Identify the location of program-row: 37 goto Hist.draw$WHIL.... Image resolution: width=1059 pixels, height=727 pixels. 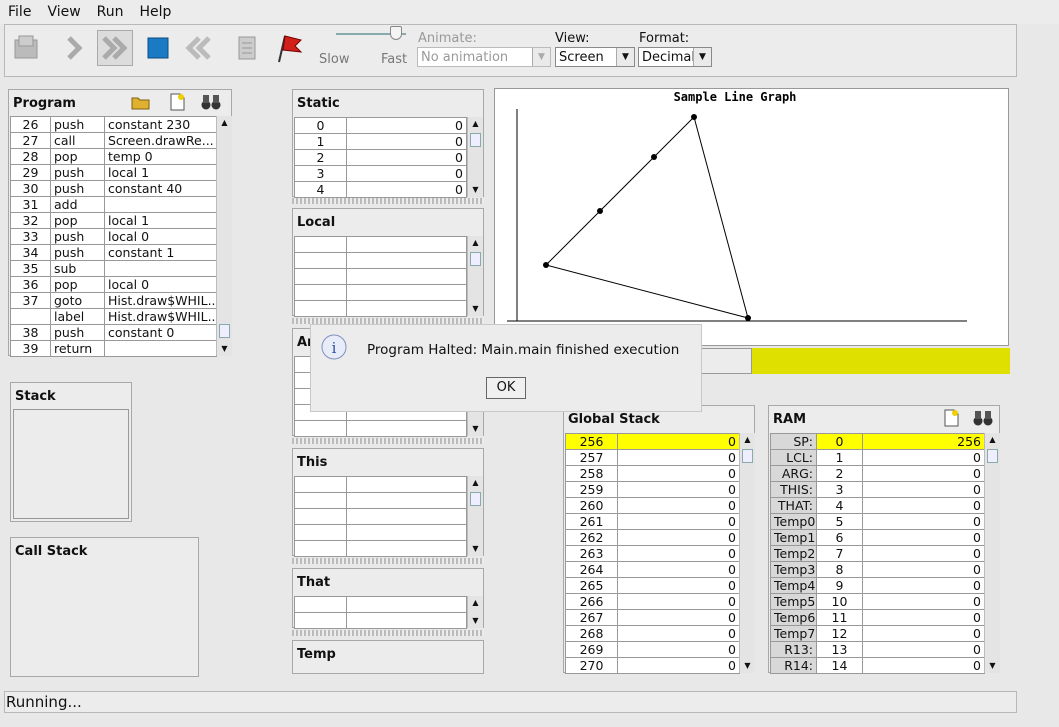
(113, 300).